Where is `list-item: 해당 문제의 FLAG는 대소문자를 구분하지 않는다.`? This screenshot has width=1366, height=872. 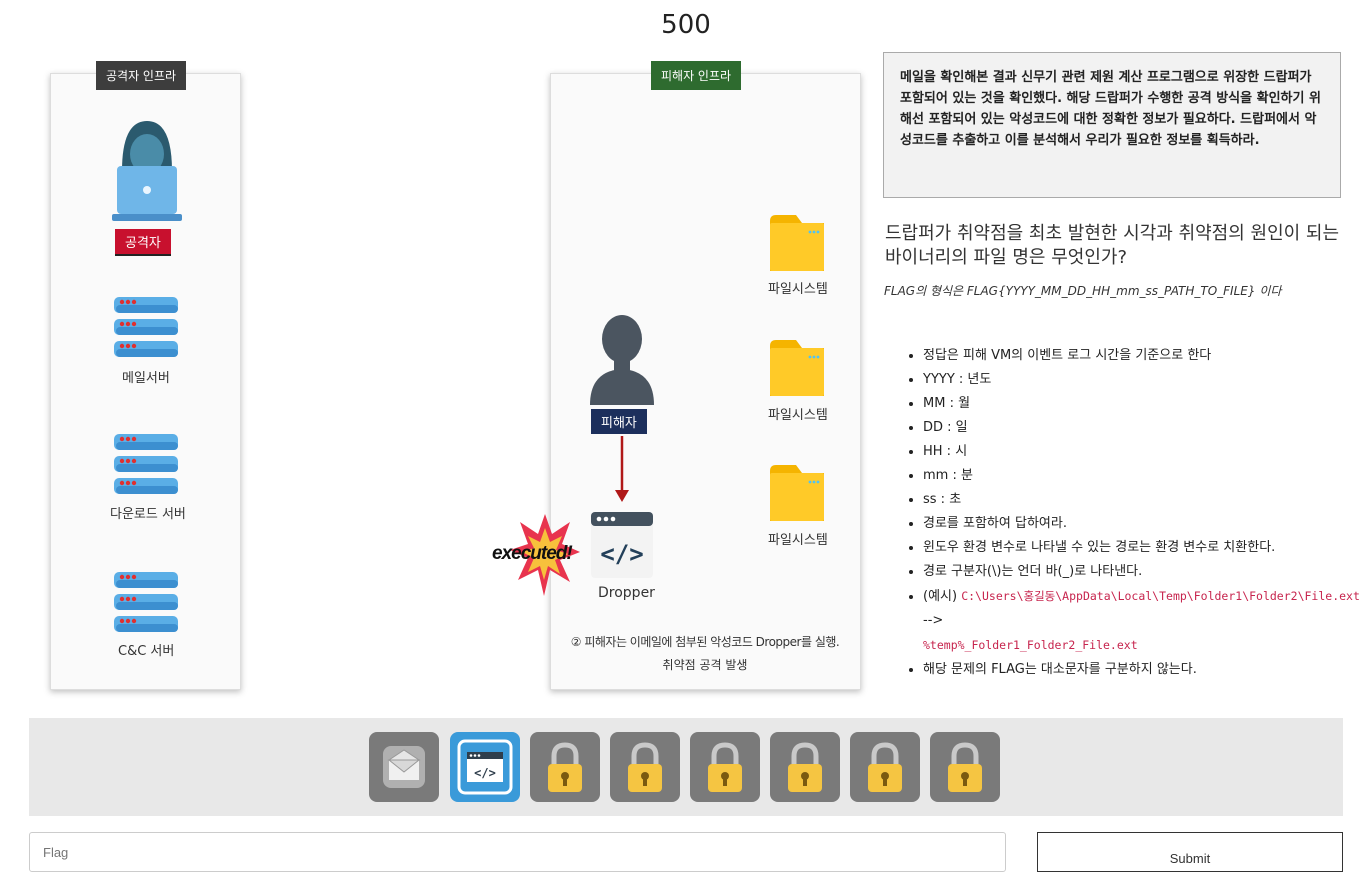 list-item: 해당 문제의 FLAG는 대소문자를 구분하지 않는다. is located at coordinates (1143, 670).